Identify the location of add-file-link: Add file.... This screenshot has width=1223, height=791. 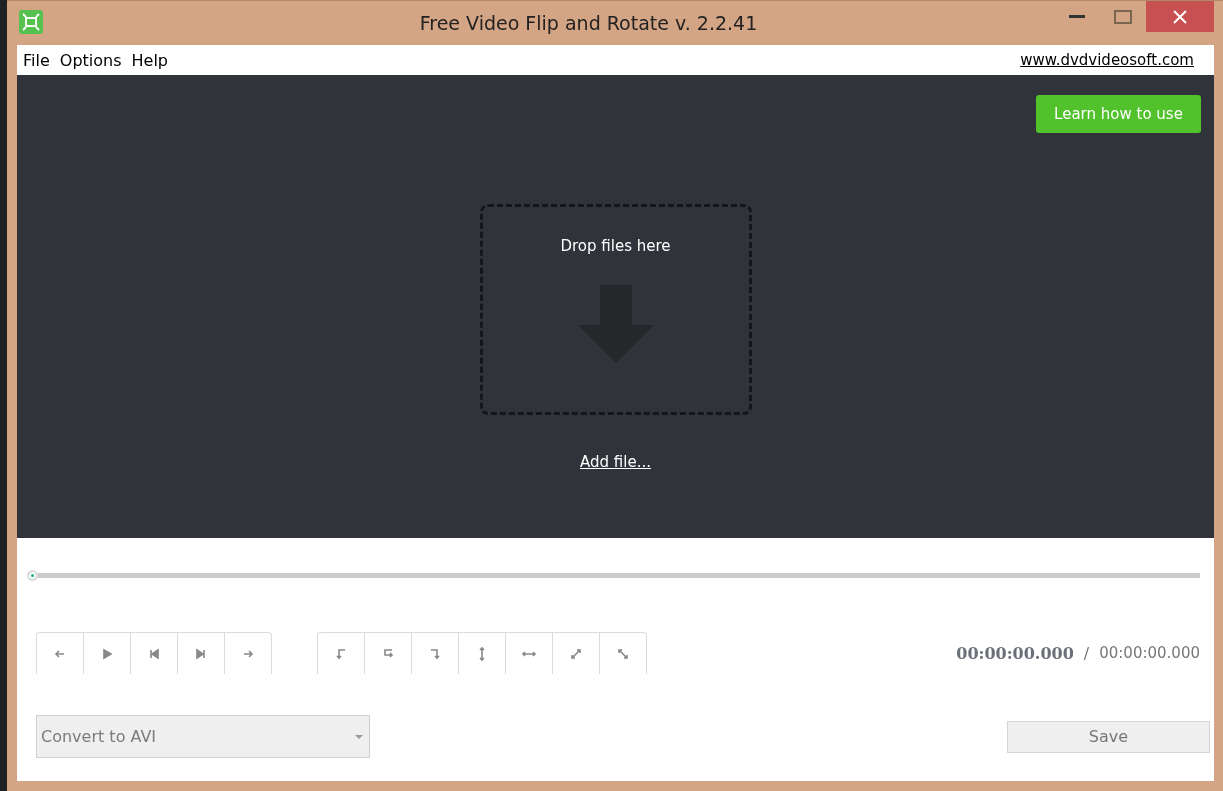
(615, 462).